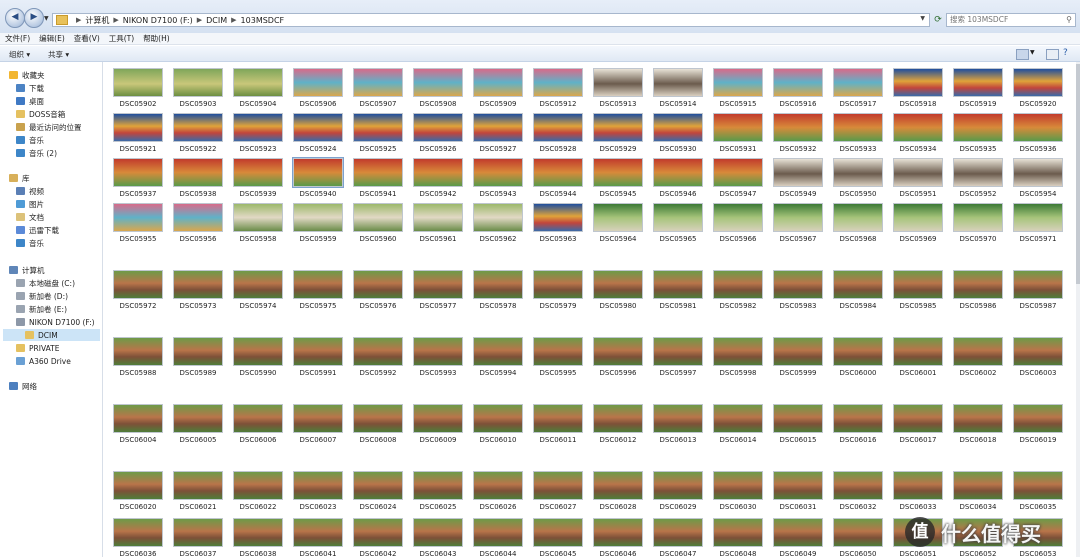 The height and width of the screenshot is (557, 1080). I want to click on view-options-chevron-icon: ▼, so click(1032, 52).